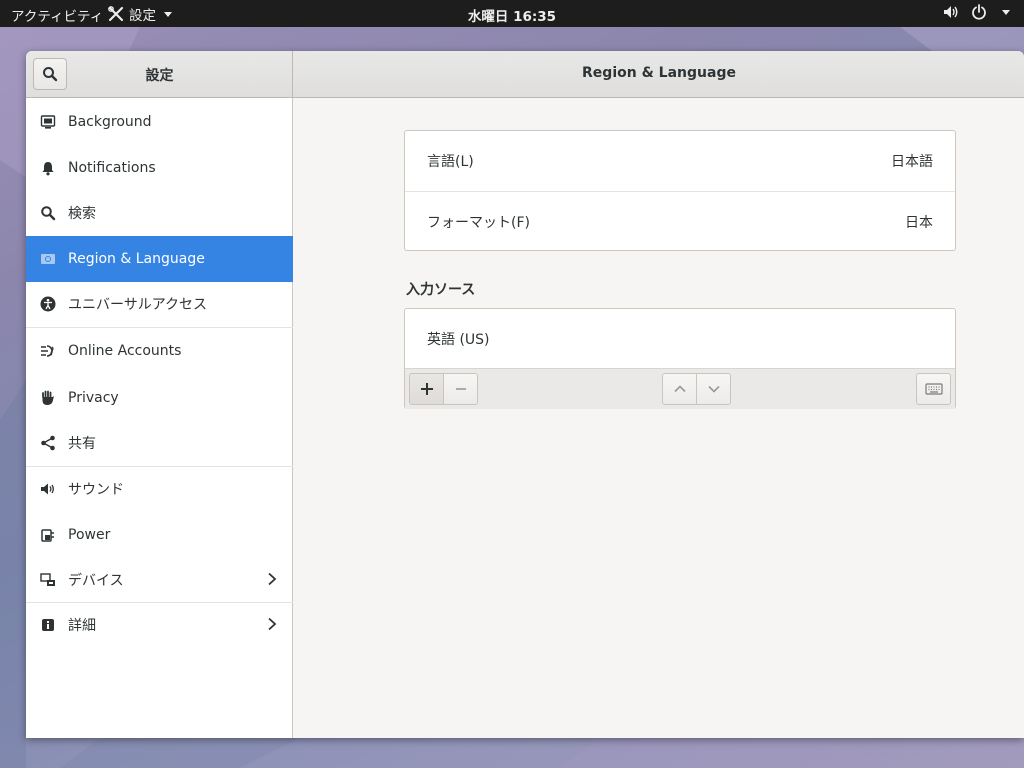 The height and width of the screenshot is (768, 1024). Describe the element at coordinates (96, 581) in the screenshot. I see `sidebar-item-label: デバイス` at that location.